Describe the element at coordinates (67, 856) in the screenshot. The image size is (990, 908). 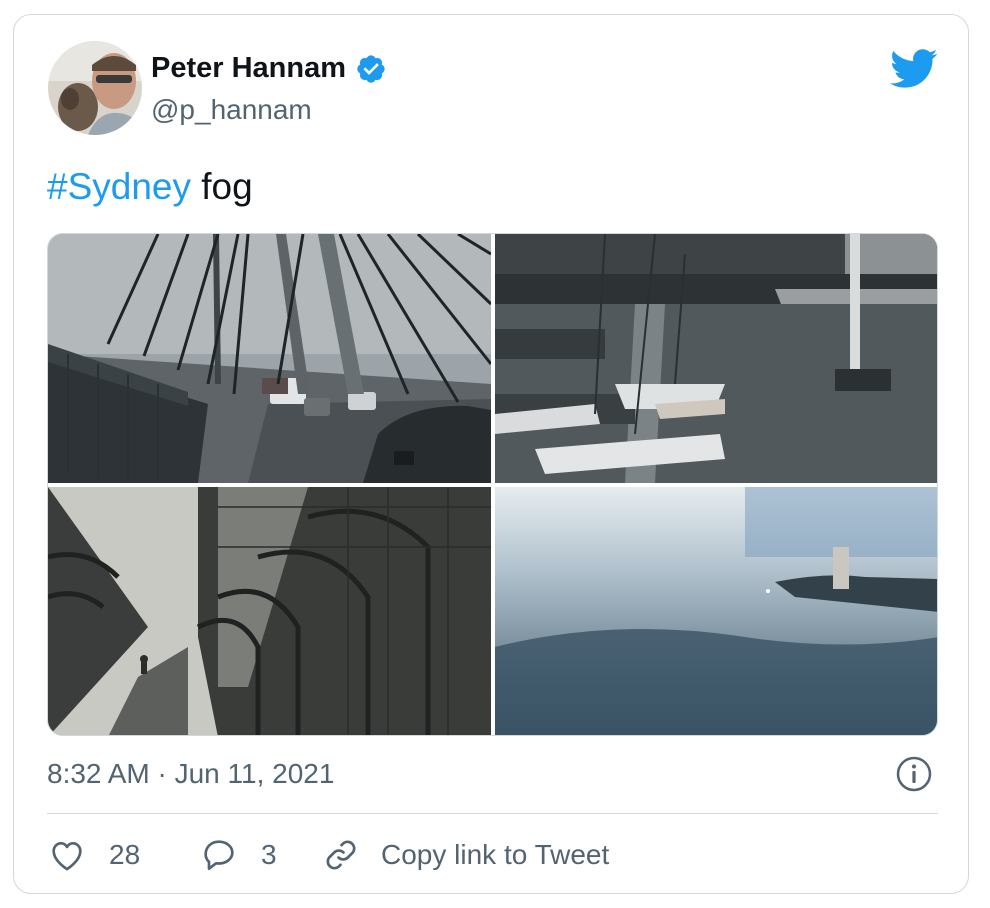
I see `heart-icon` at that location.